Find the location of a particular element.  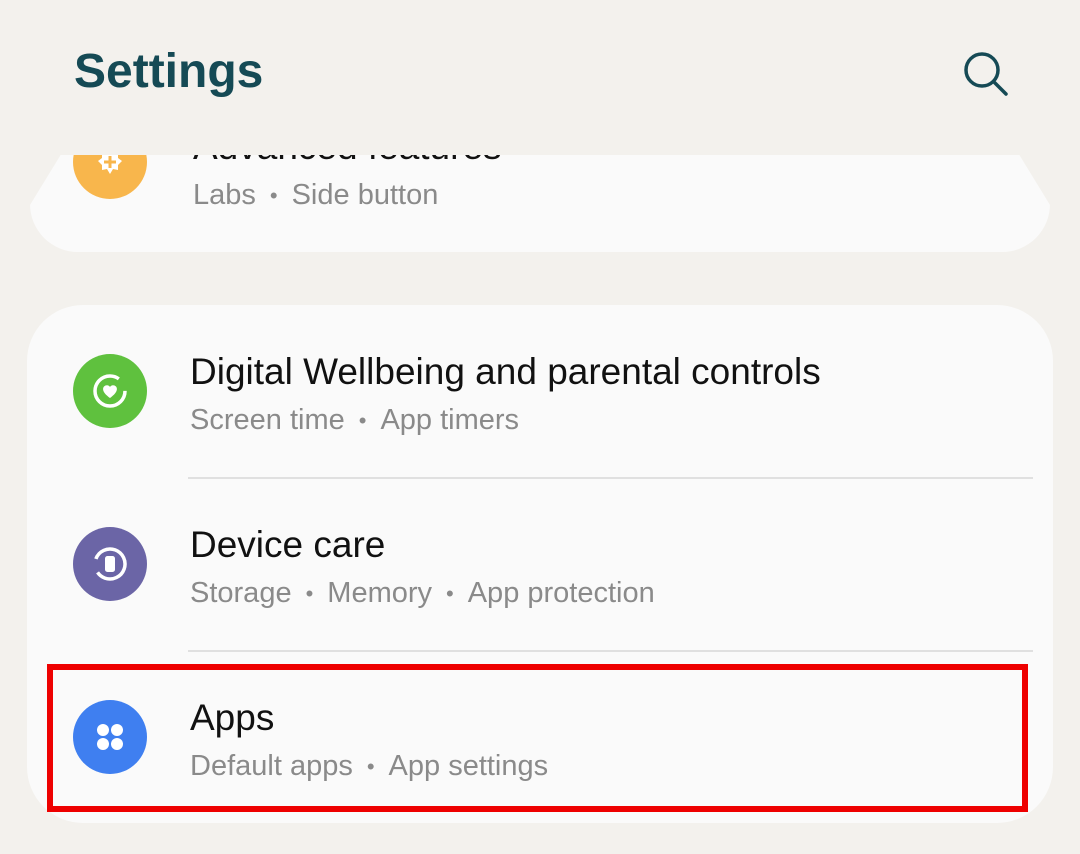

device-care-icon is located at coordinates (110, 564).